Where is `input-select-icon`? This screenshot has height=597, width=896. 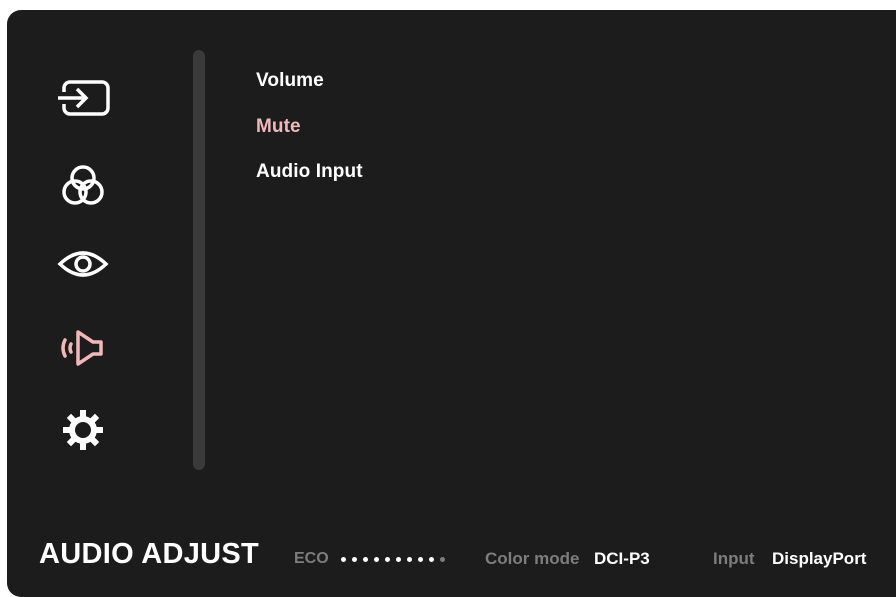
input-select-icon is located at coordinates (83, 98).